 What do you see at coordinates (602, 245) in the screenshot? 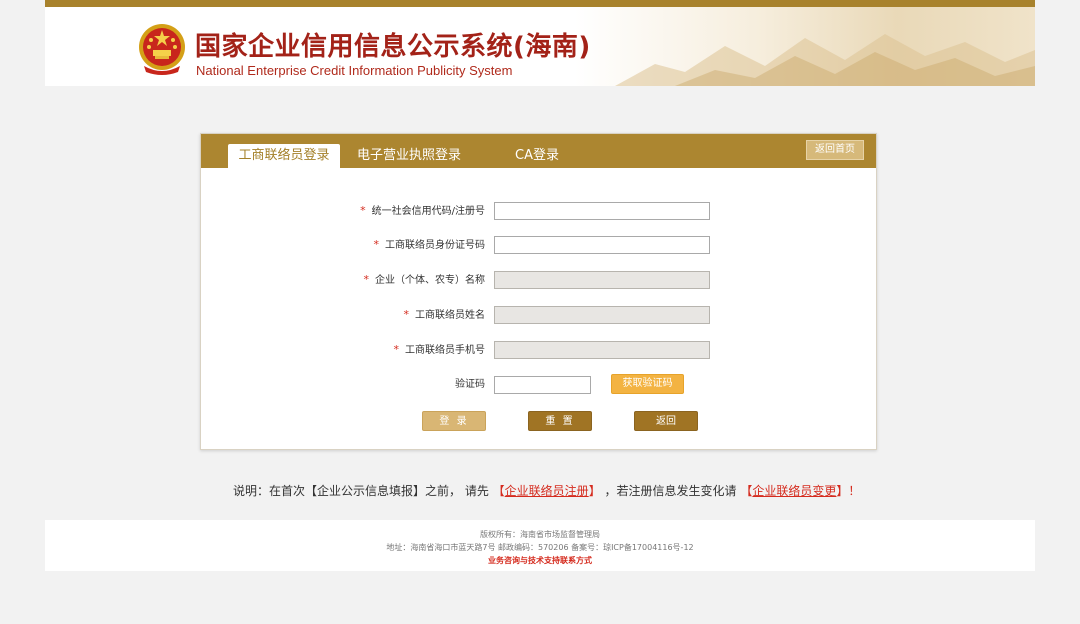
I see `id-number-input` at bounding box center [602, 245].